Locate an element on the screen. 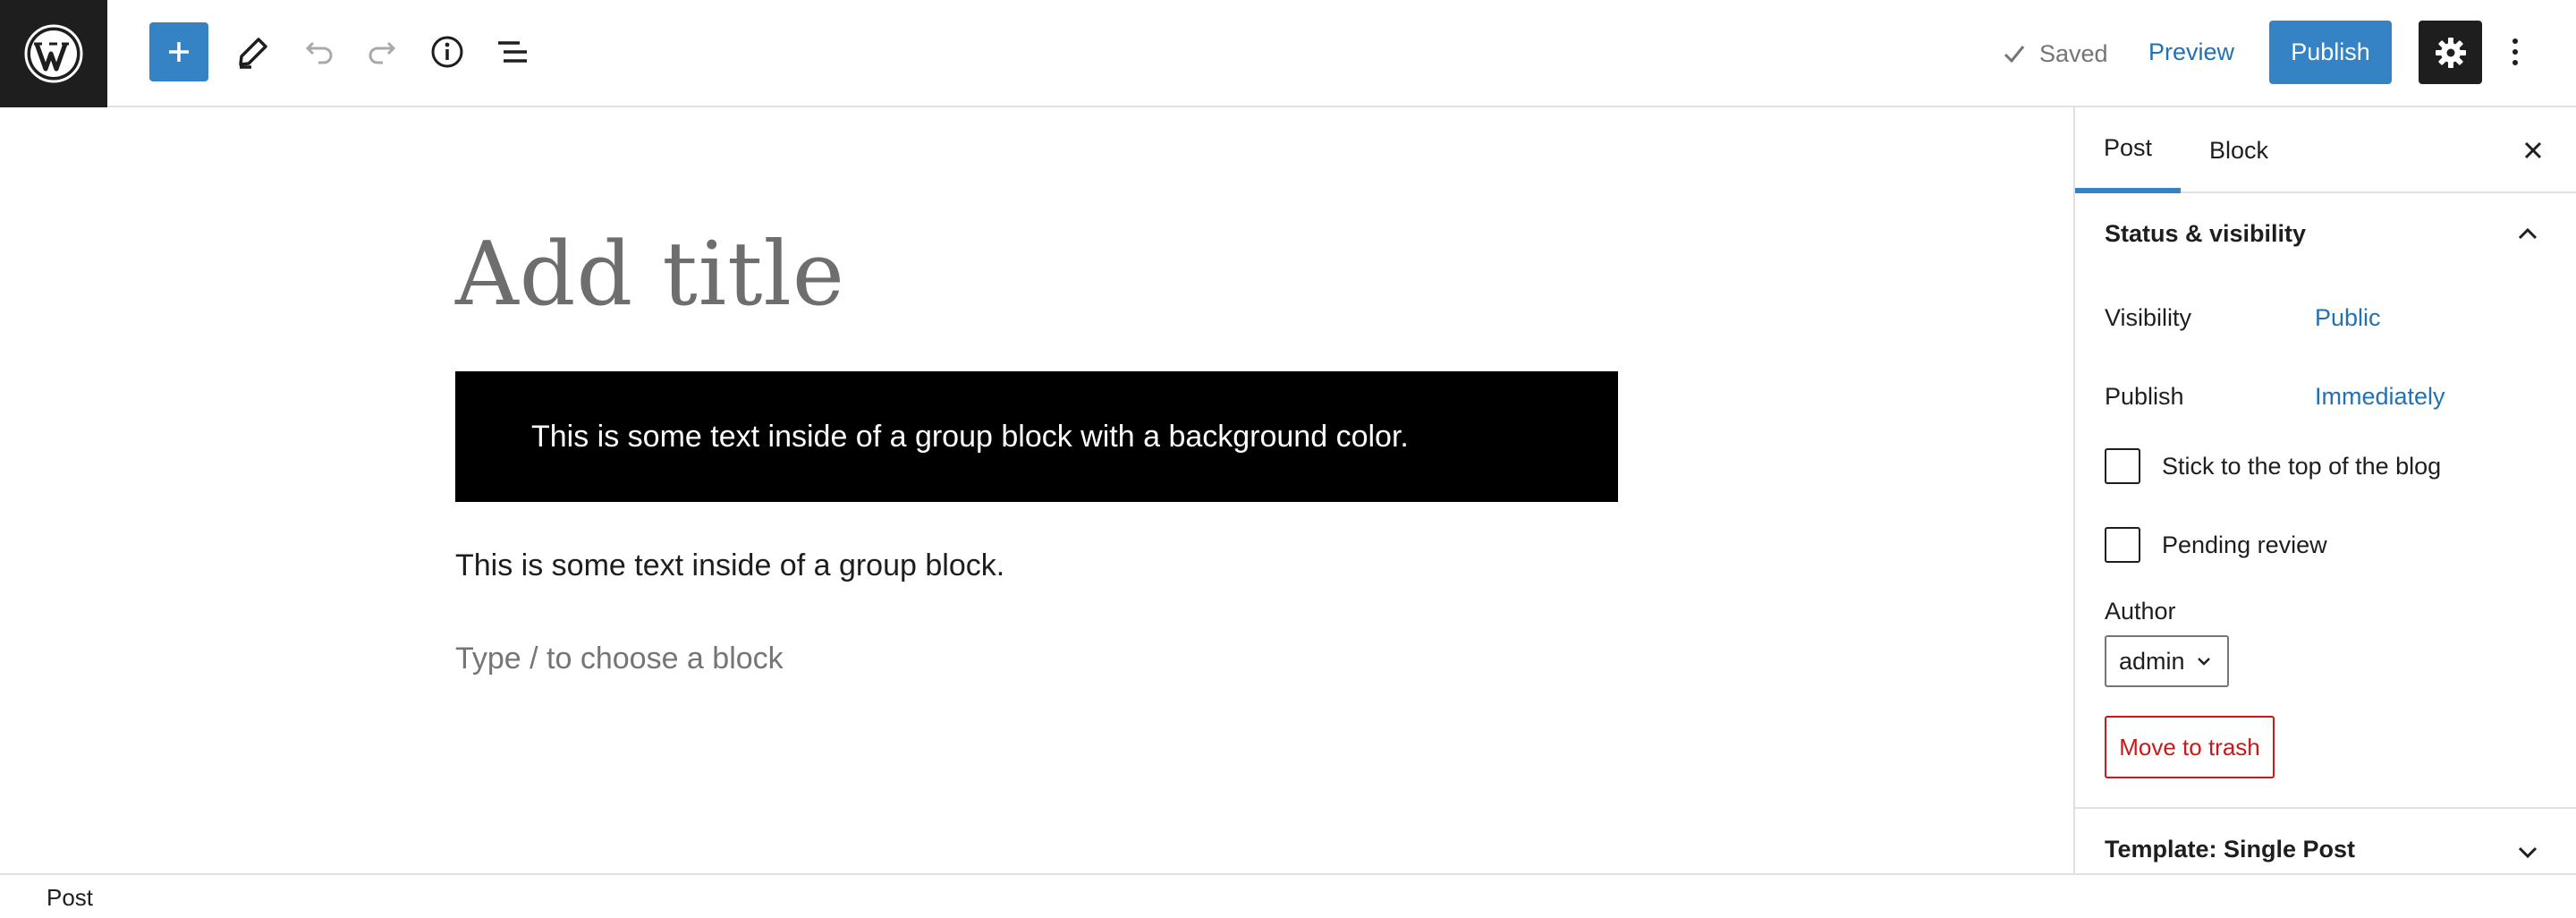  check-icon is located at coordinates (2014, 55).